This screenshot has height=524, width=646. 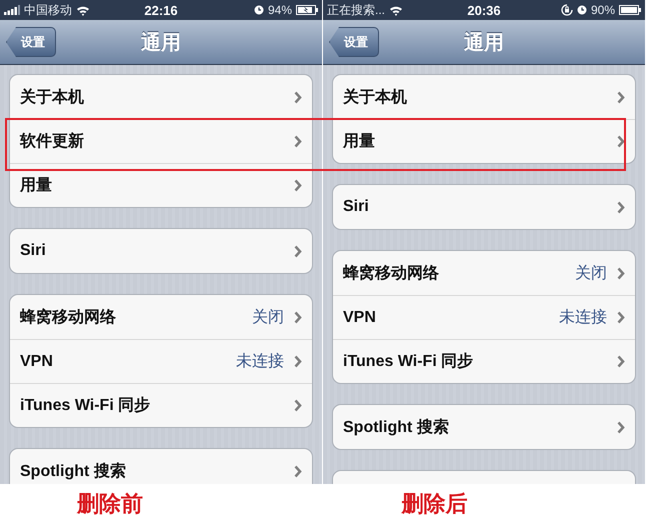 I want to click on status-time: 20:36, so click(x=484, y=10).